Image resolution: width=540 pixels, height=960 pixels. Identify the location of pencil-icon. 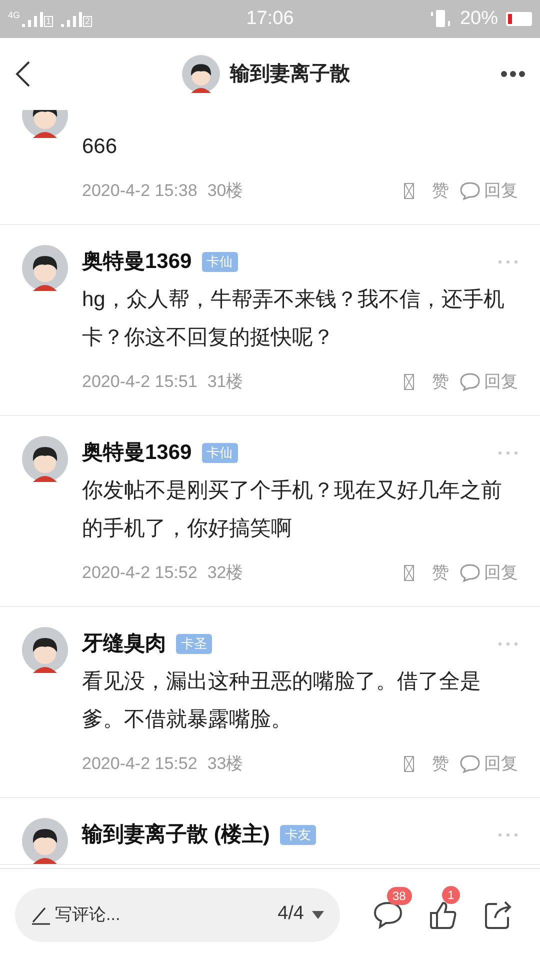
(41, 914).